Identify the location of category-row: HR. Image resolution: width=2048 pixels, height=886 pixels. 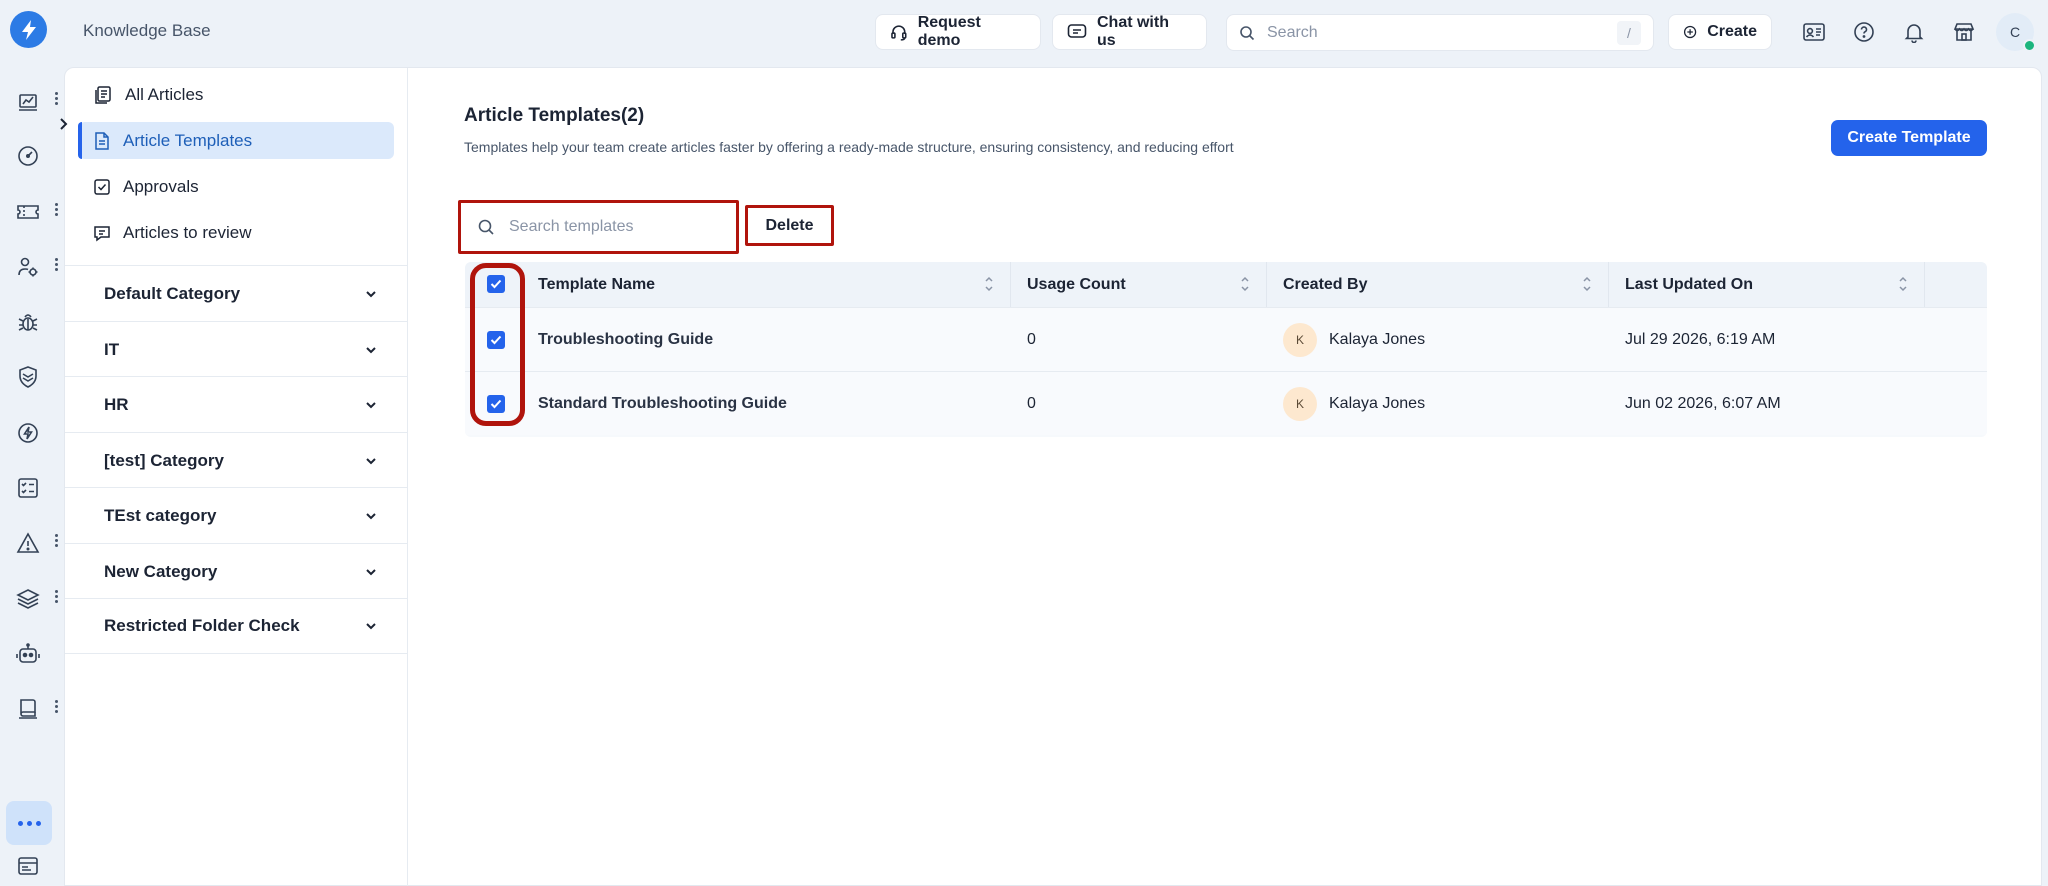
(236, 404).